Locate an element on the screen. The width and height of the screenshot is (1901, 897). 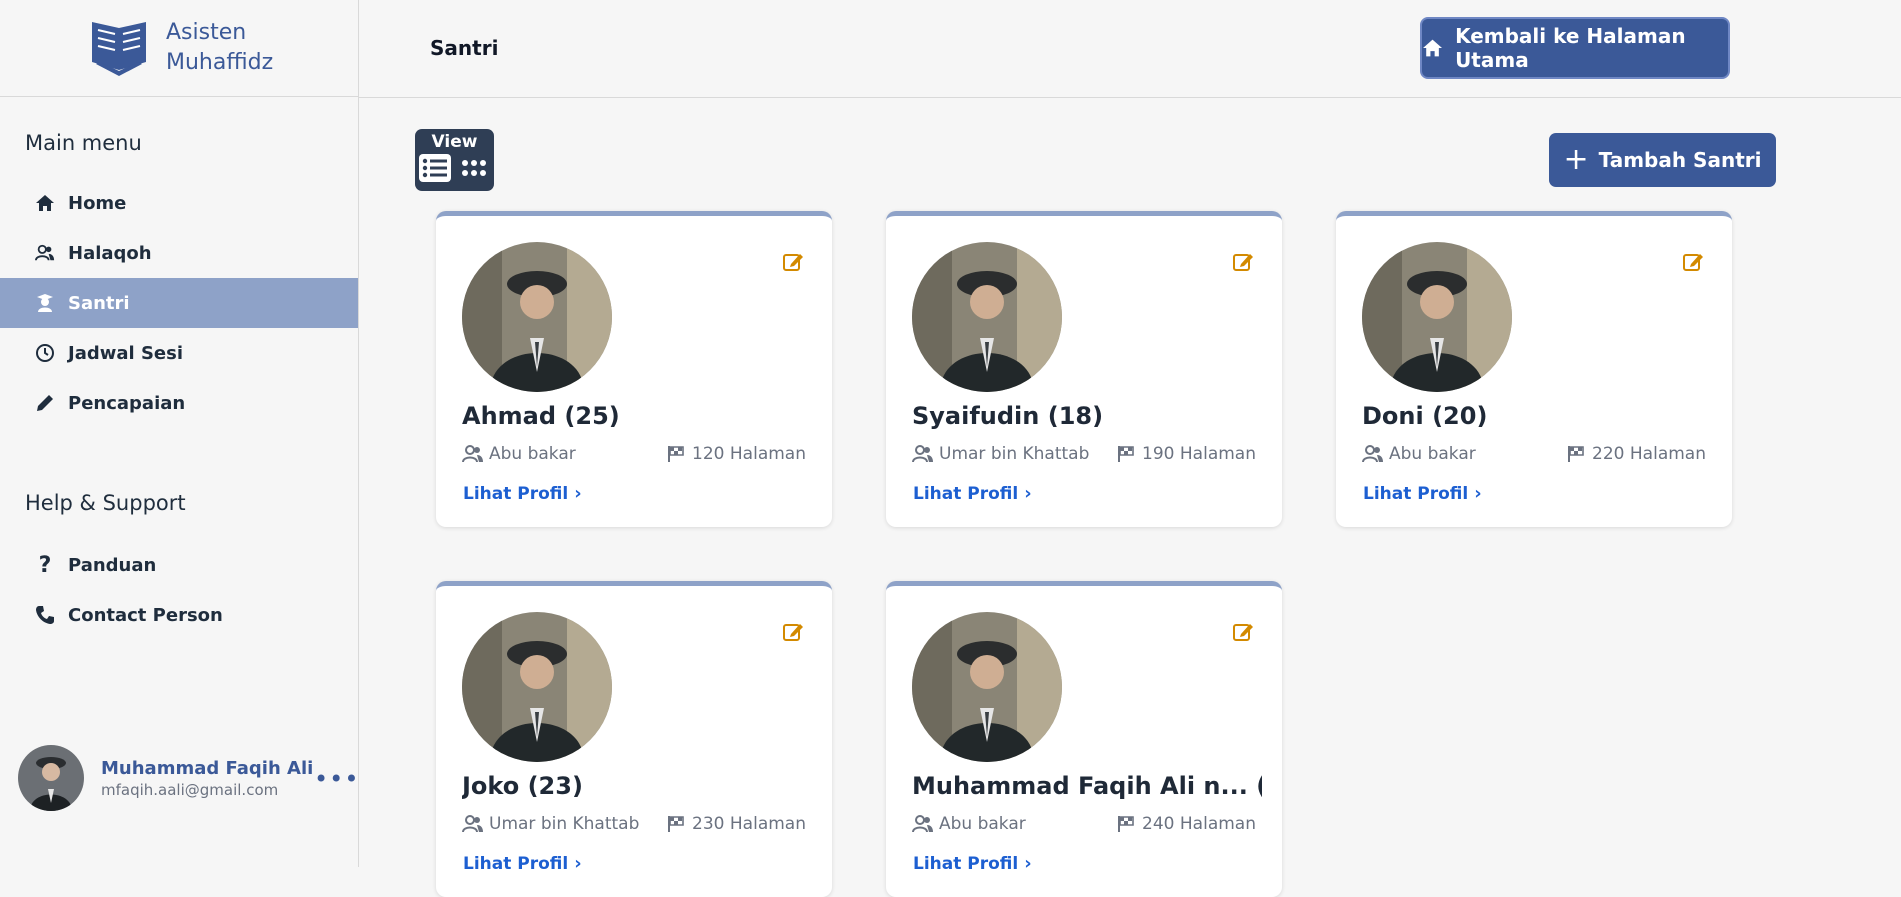
back-to-home-button: Kembali ke Halaman Utama is located at coordinates (1575, 48).